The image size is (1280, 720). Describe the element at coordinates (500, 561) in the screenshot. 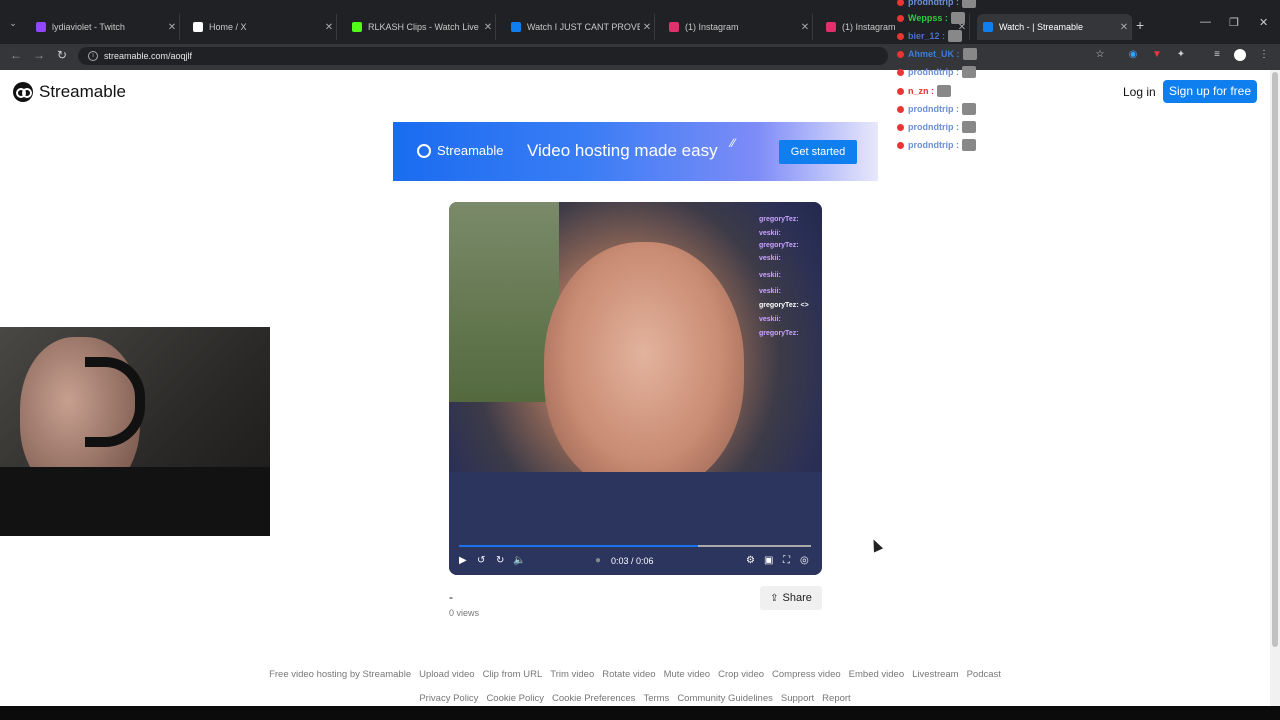

I see `forward-skip-icon: ↻` at that location.